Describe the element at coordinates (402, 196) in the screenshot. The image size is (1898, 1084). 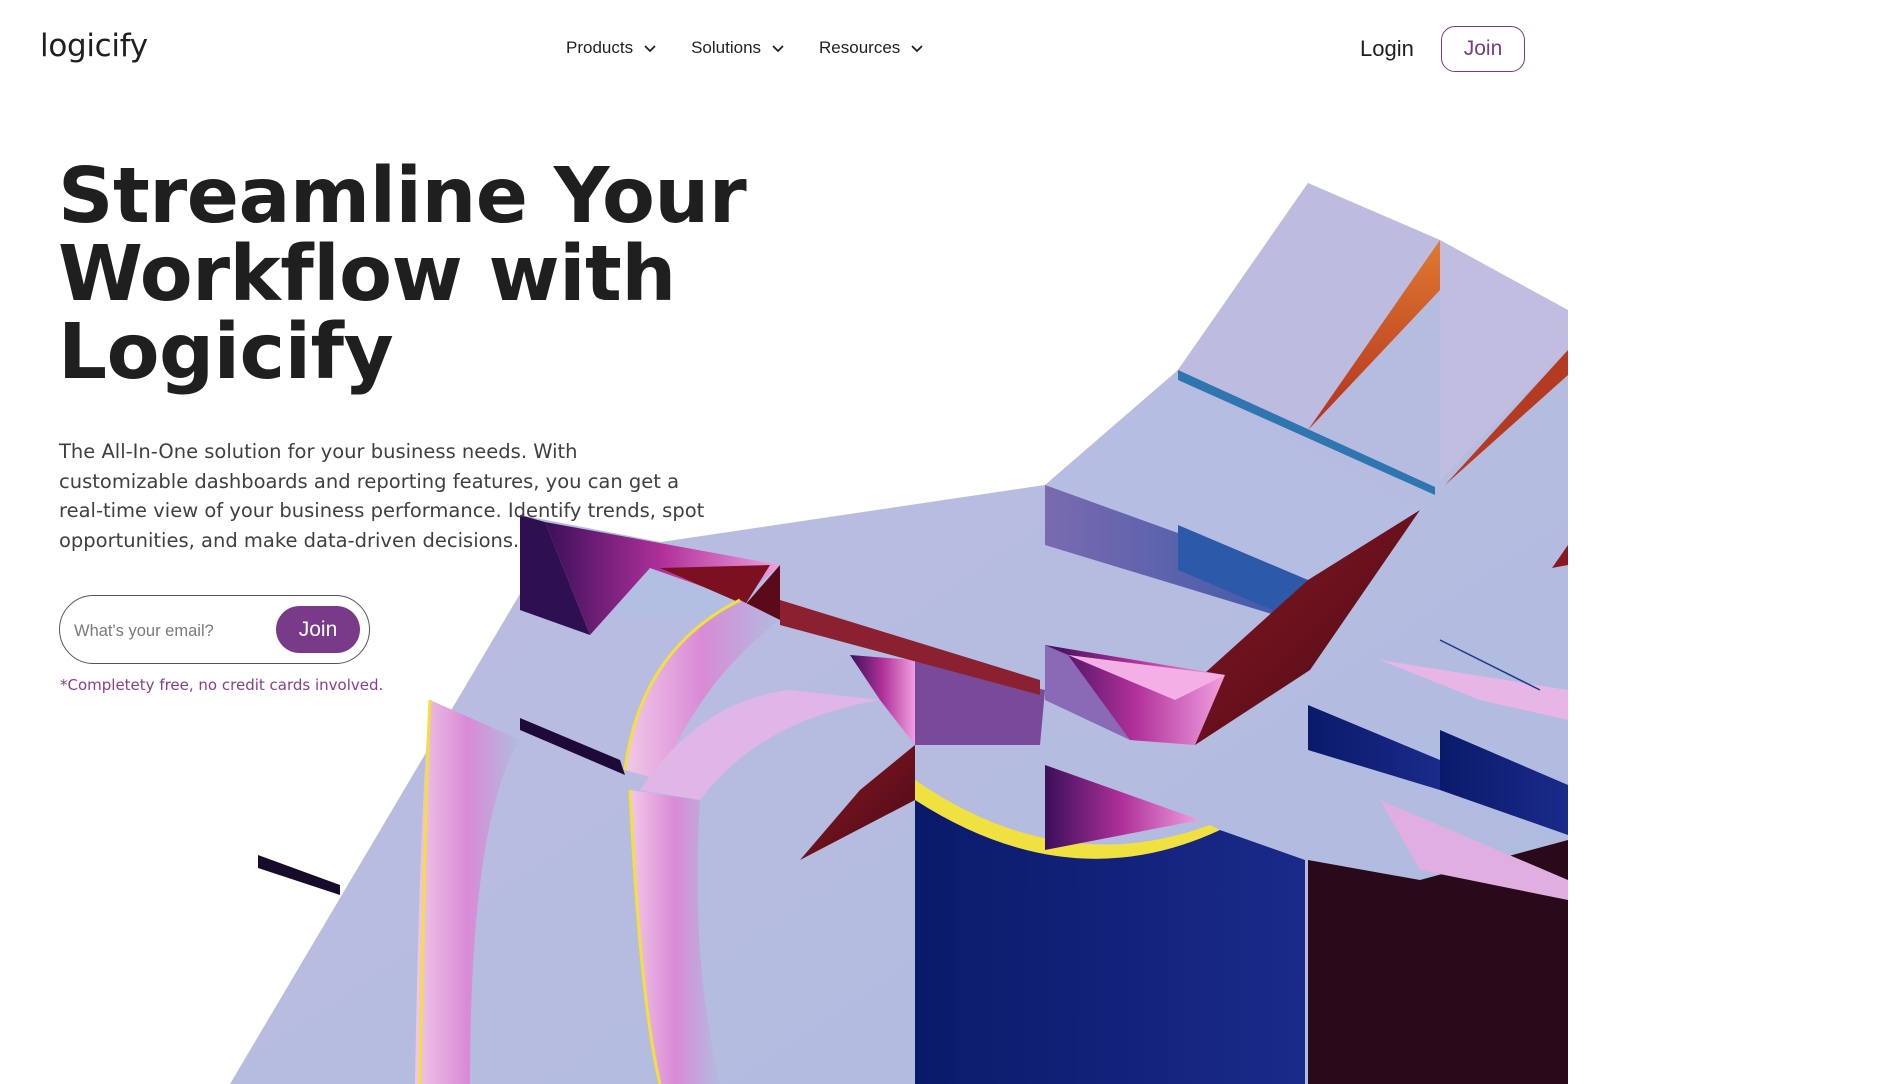
I see `hero-title-line-1: Streamline Your` at that location.